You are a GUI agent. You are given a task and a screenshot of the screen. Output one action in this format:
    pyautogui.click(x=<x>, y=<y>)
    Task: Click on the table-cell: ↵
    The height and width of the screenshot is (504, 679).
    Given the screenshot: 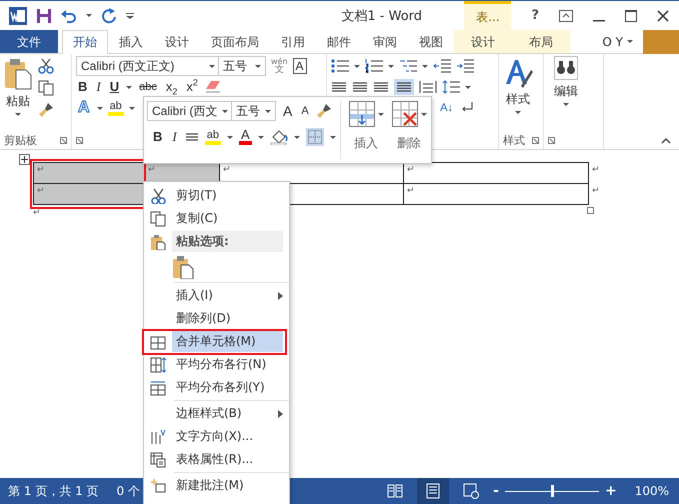 What is the action you would take?
    pyautogui.click(x=496, y=194)
    